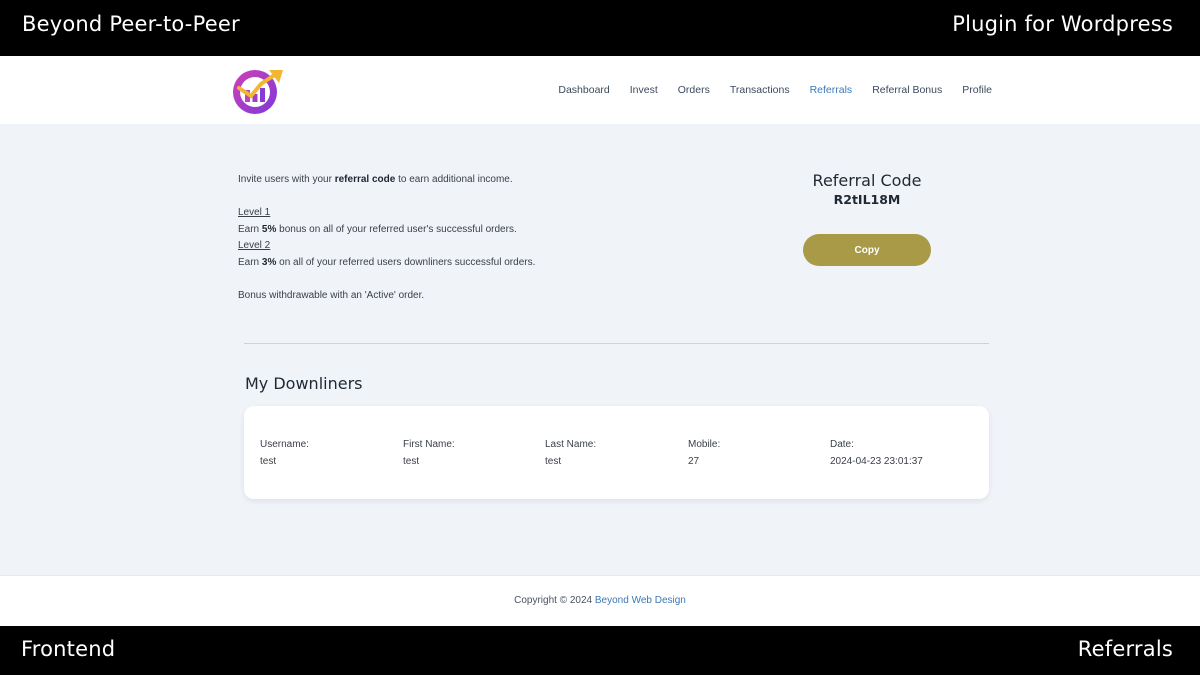  Describe the element at coordinates (831, 90) in the screenshot. I see `nav-referrals: Referrals` at that location.